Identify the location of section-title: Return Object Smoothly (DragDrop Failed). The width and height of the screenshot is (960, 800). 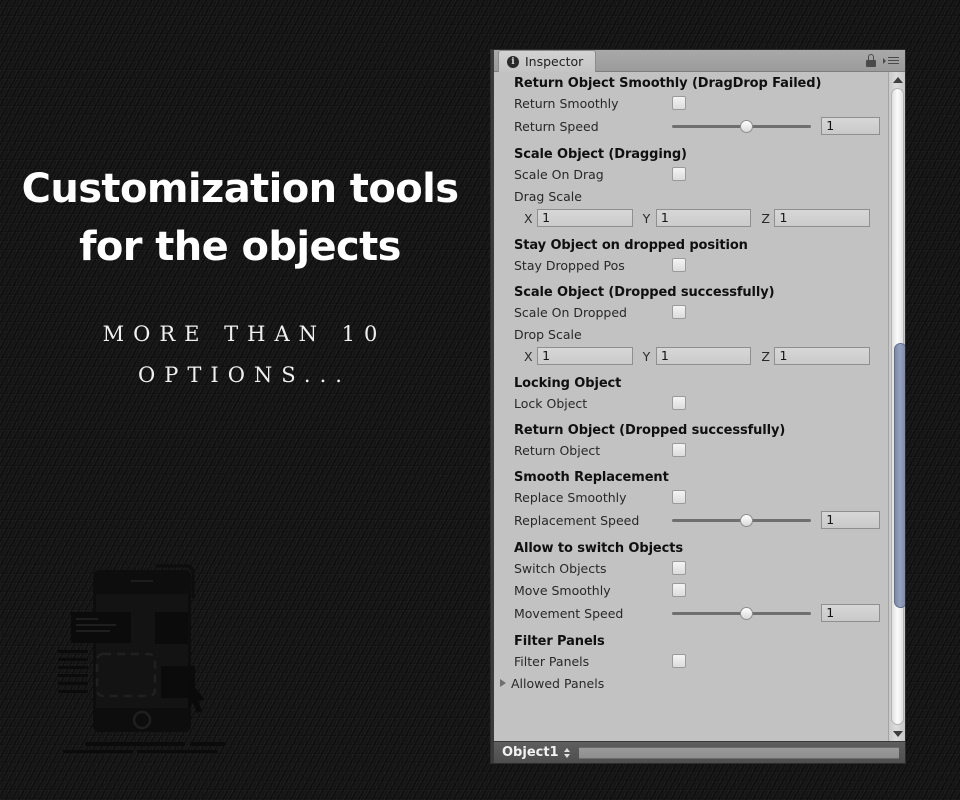
(668, 83).